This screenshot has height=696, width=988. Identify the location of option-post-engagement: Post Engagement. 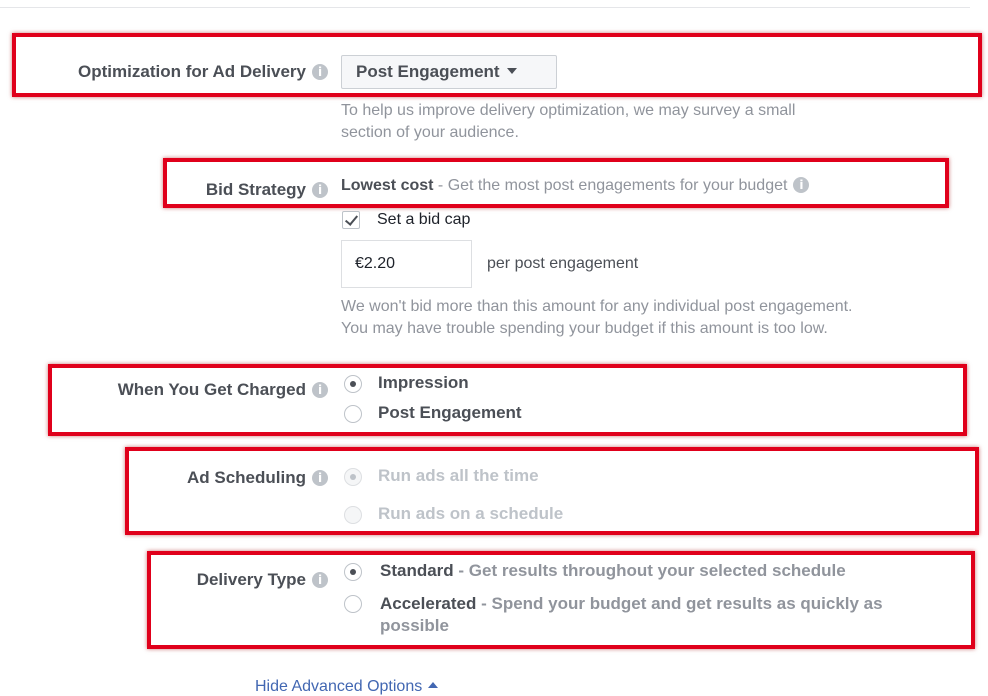
(450, 413).